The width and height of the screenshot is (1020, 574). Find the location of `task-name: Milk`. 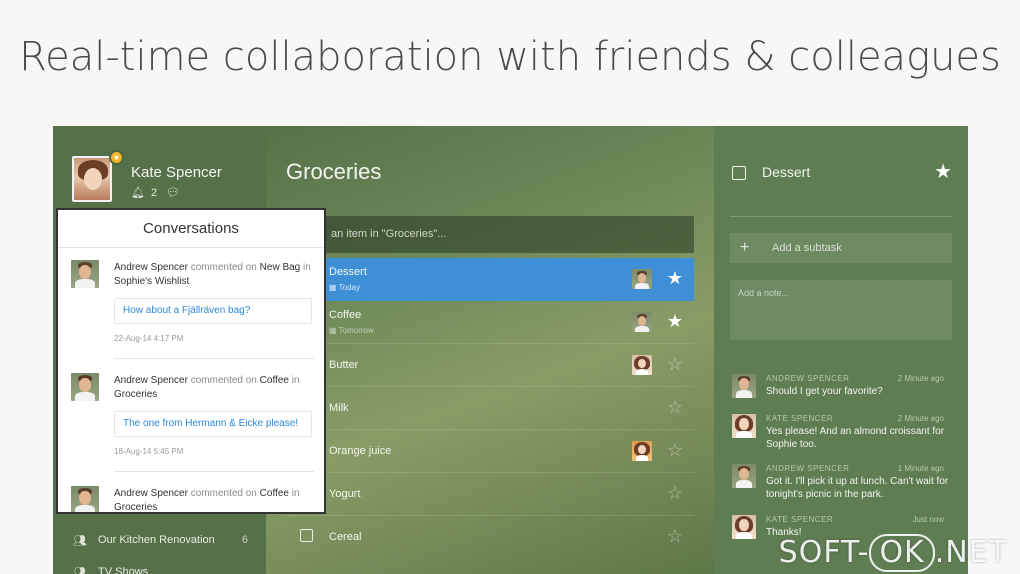

task-name: Milk is located at coordinates (339, 408).